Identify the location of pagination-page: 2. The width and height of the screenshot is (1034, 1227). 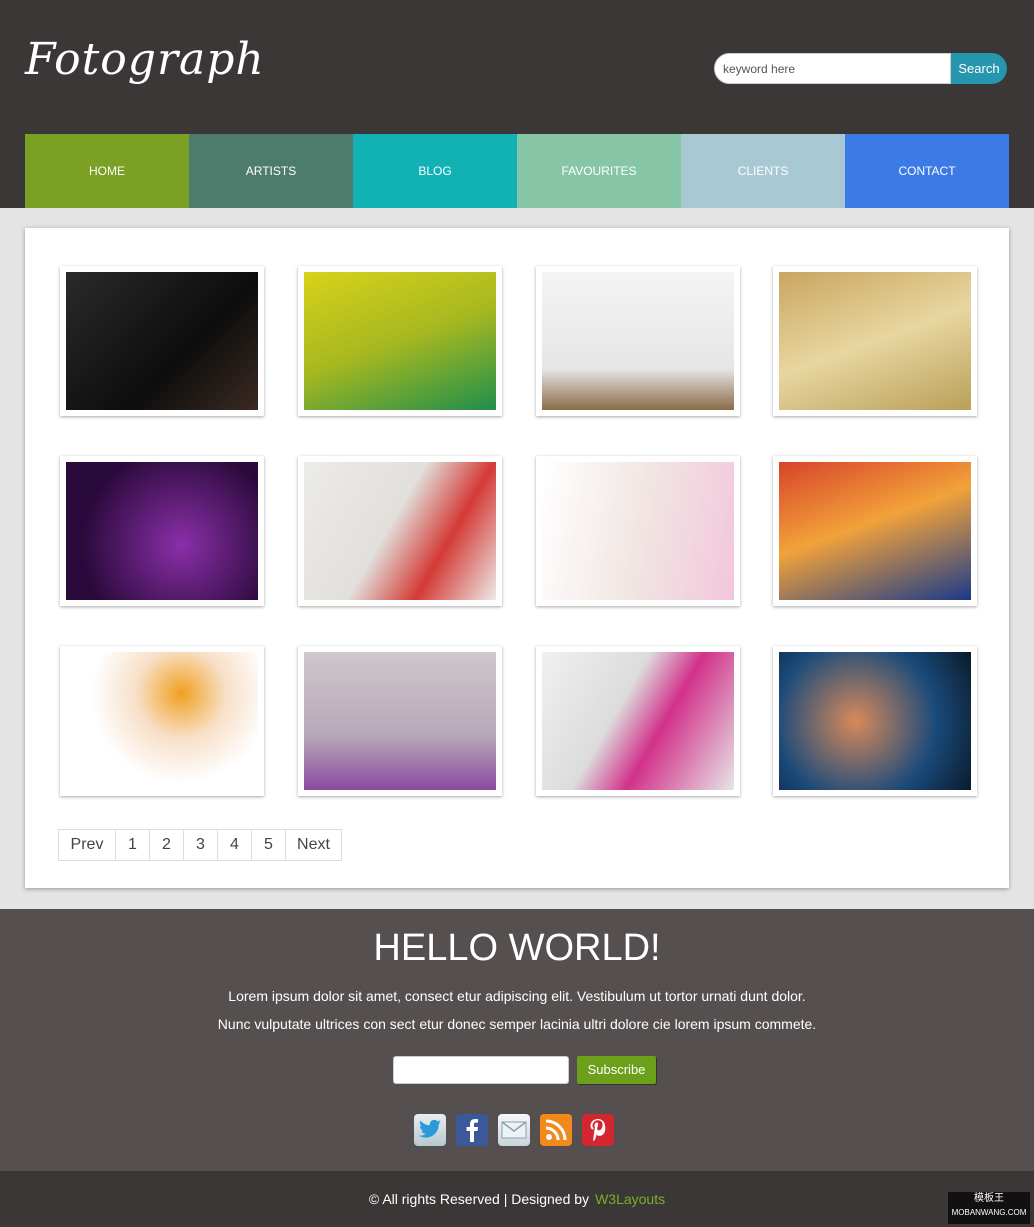
(167, 845).